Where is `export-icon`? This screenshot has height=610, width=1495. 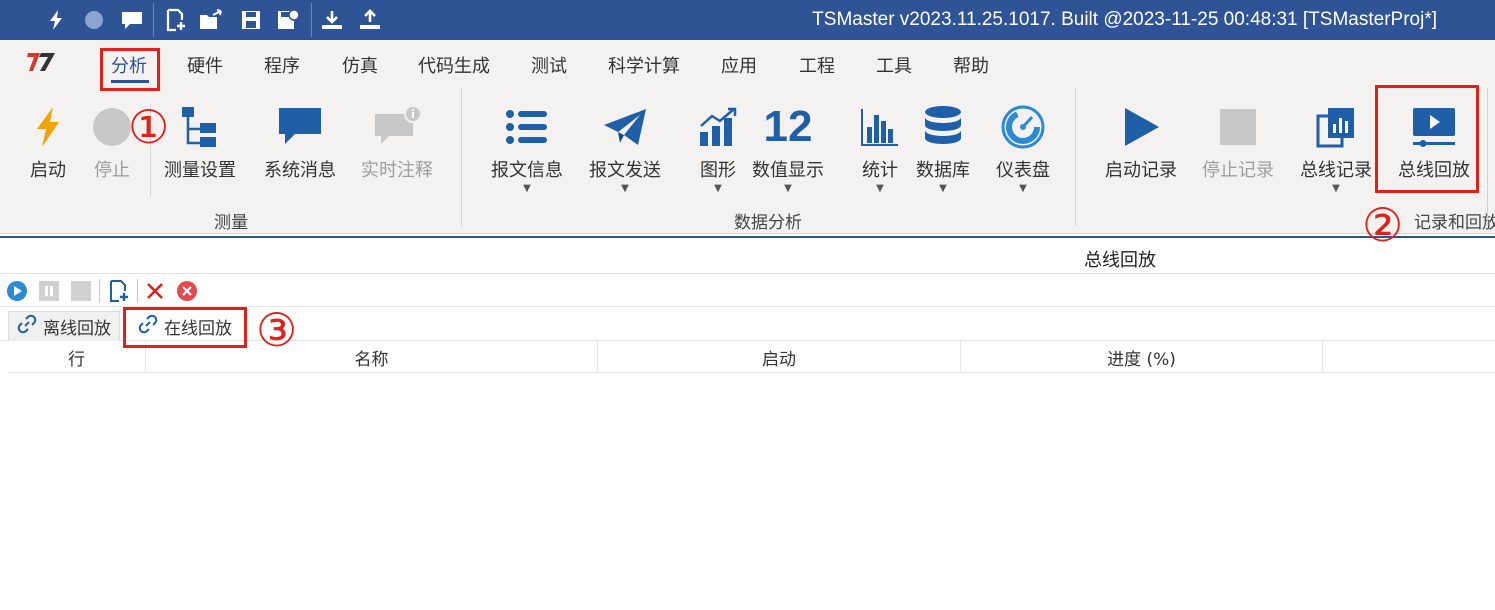 export-icon is located at coordinates (370, 20).